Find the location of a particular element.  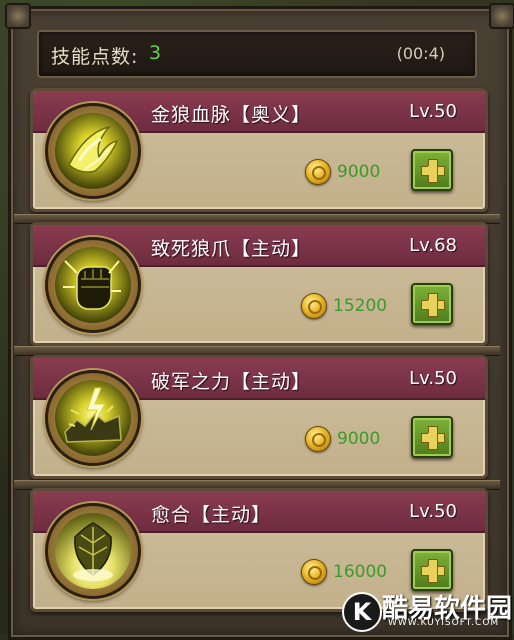

shattered-rock-lightning-icon is located at coordinates (93, 418).